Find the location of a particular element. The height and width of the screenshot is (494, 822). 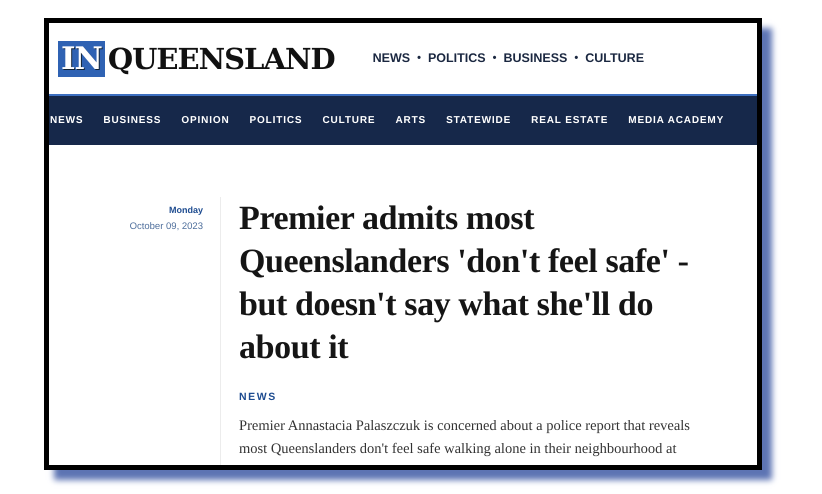

logo-wordmark: QUEENSLAND is located at coordinates (221, 58).